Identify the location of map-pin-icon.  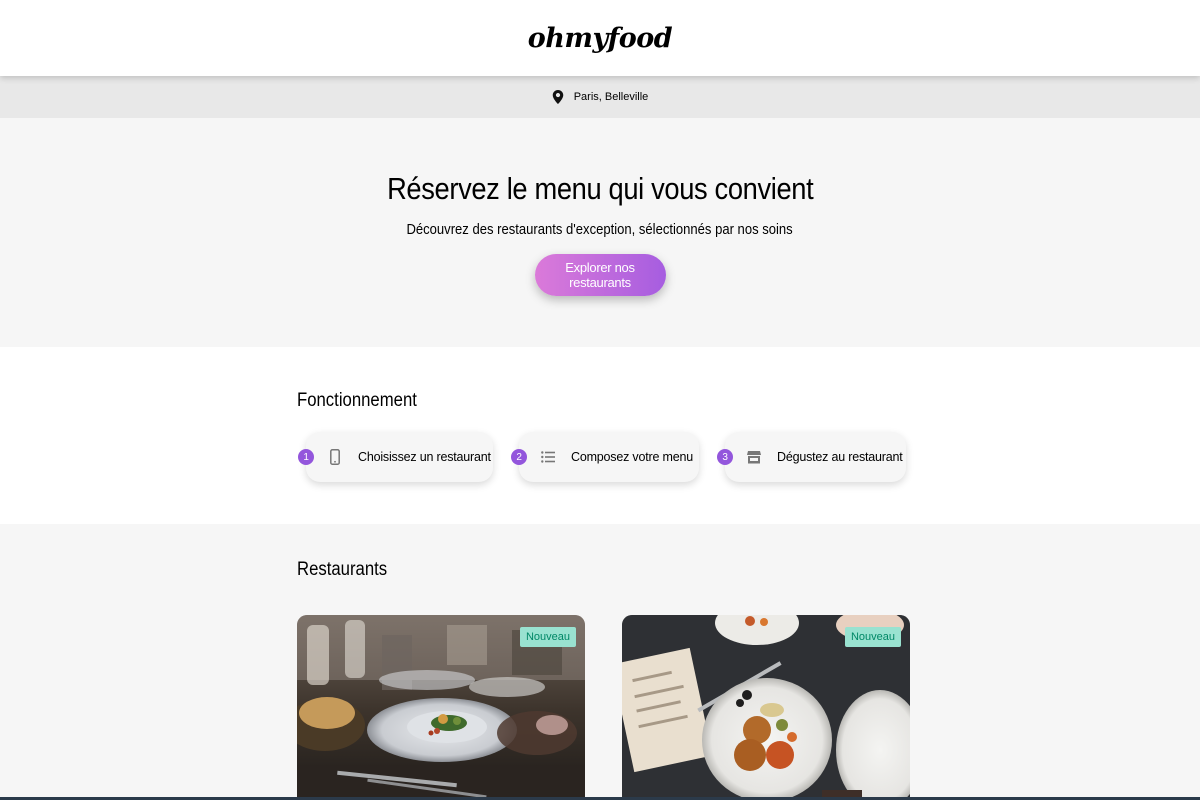
(557, 97).